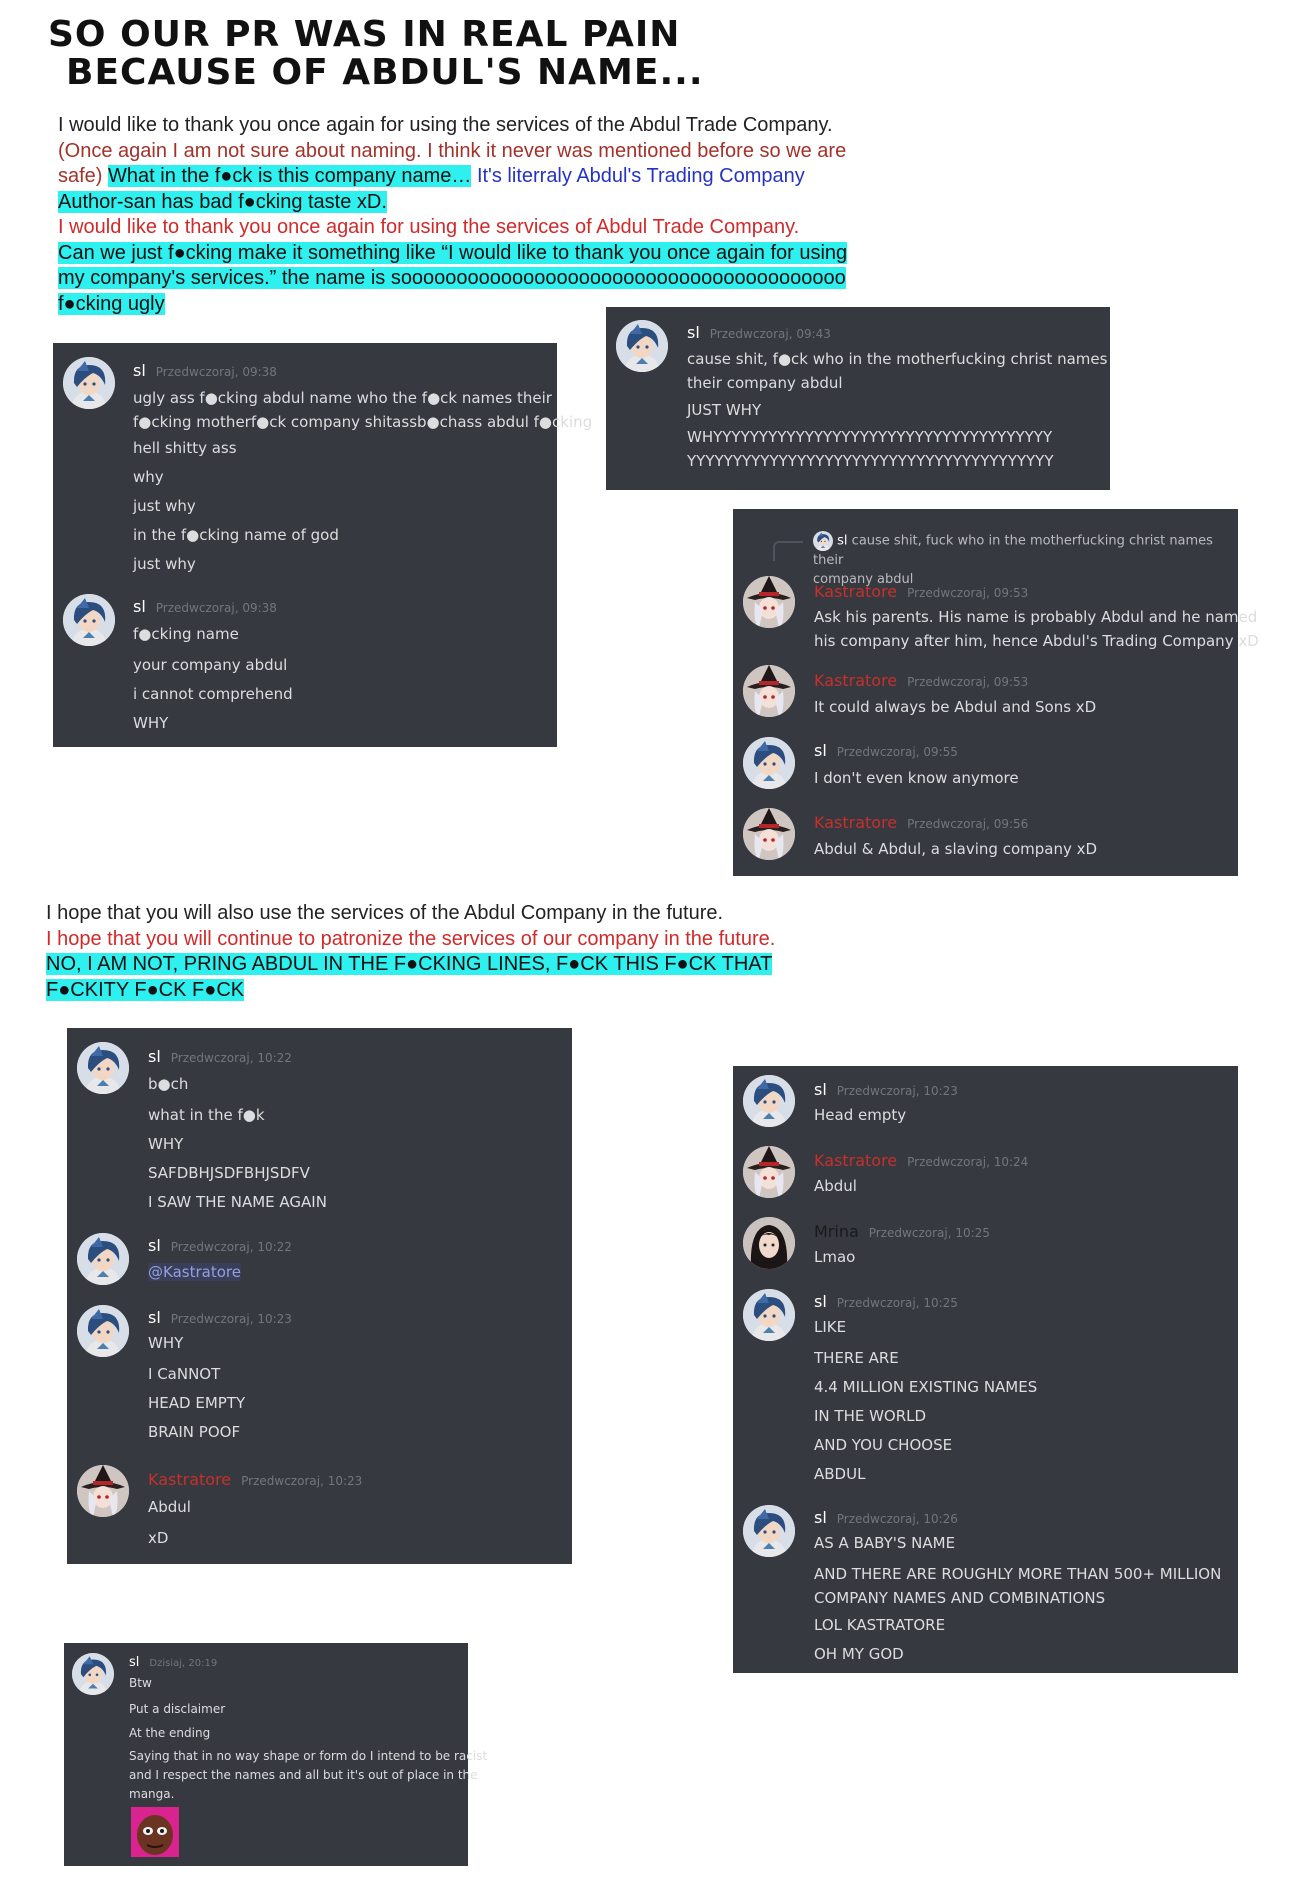  I want to click on message-line: AND YOU CHOOSE, so click(883, 1445).